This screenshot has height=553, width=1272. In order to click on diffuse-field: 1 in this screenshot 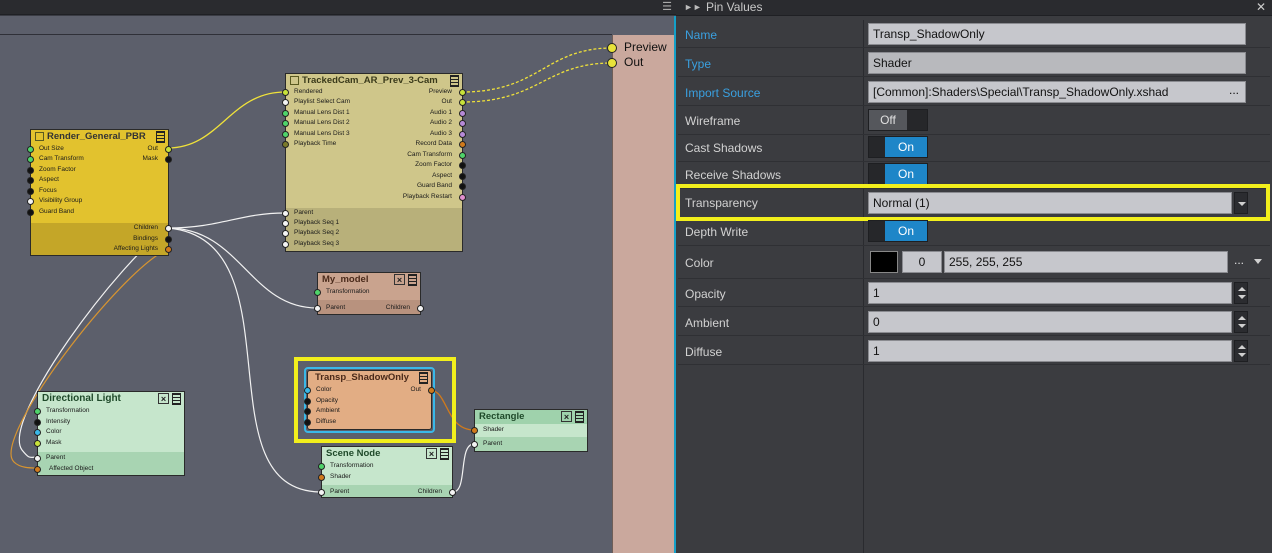, I will do `click(1050, 351)`.